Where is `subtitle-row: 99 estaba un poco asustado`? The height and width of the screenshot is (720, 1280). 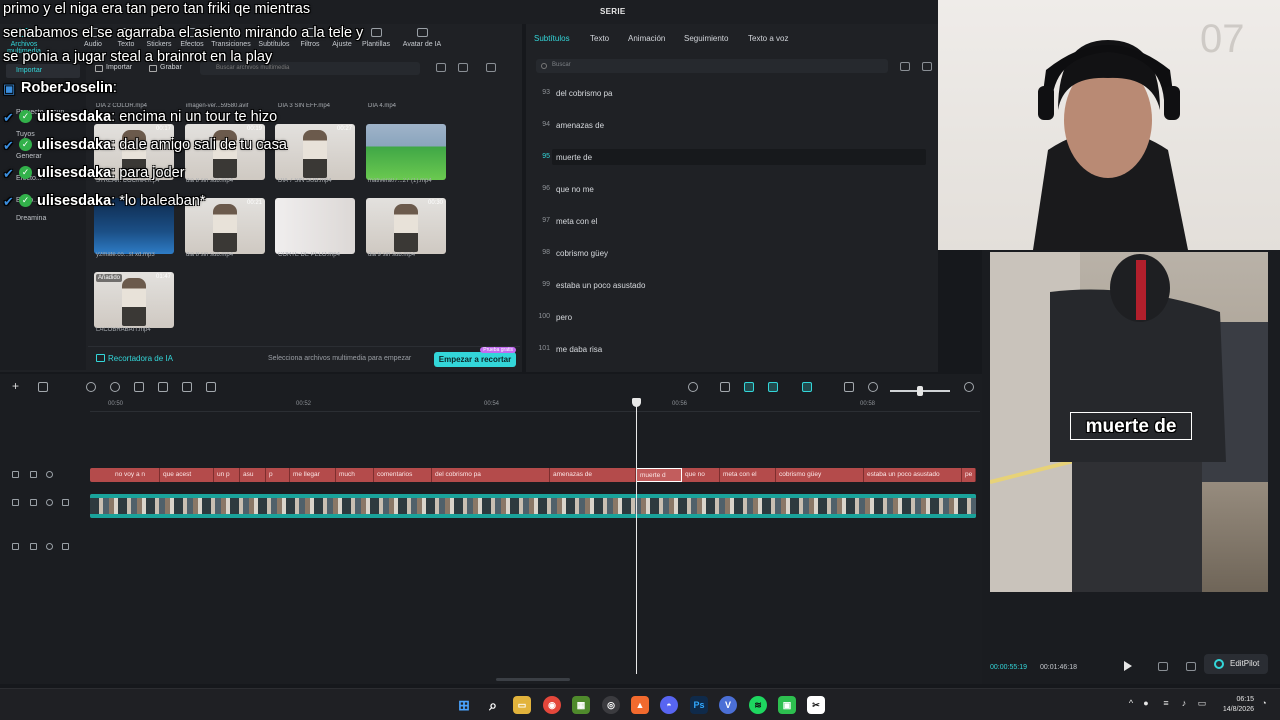
subtitle-row: 99 estaba un poco asustado is located at coordinates (736, 285).